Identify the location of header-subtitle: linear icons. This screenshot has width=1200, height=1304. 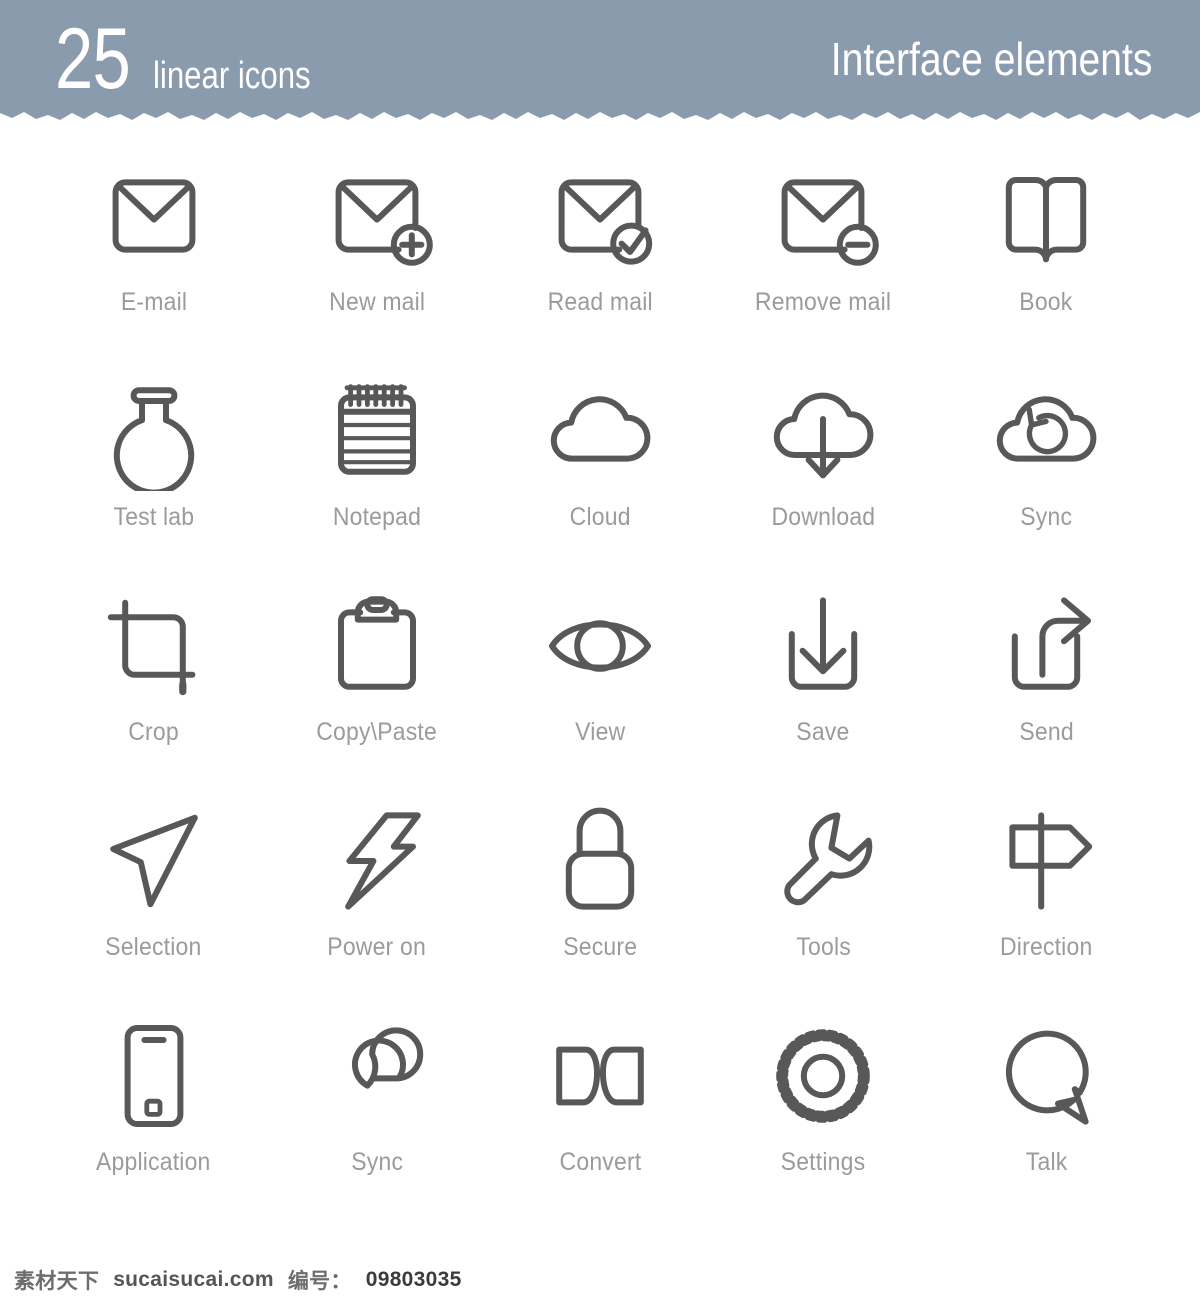
(231, 76).